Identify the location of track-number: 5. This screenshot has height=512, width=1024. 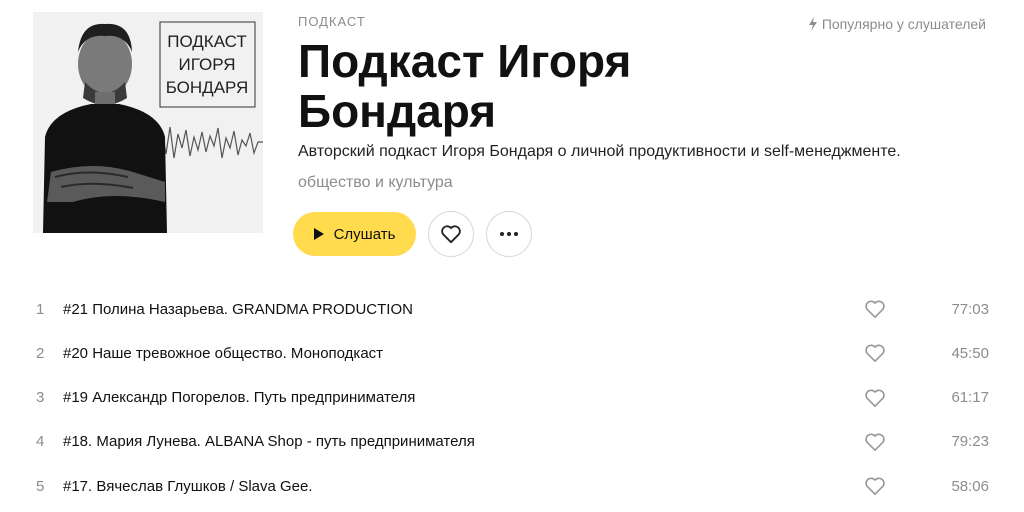
(40, 486).